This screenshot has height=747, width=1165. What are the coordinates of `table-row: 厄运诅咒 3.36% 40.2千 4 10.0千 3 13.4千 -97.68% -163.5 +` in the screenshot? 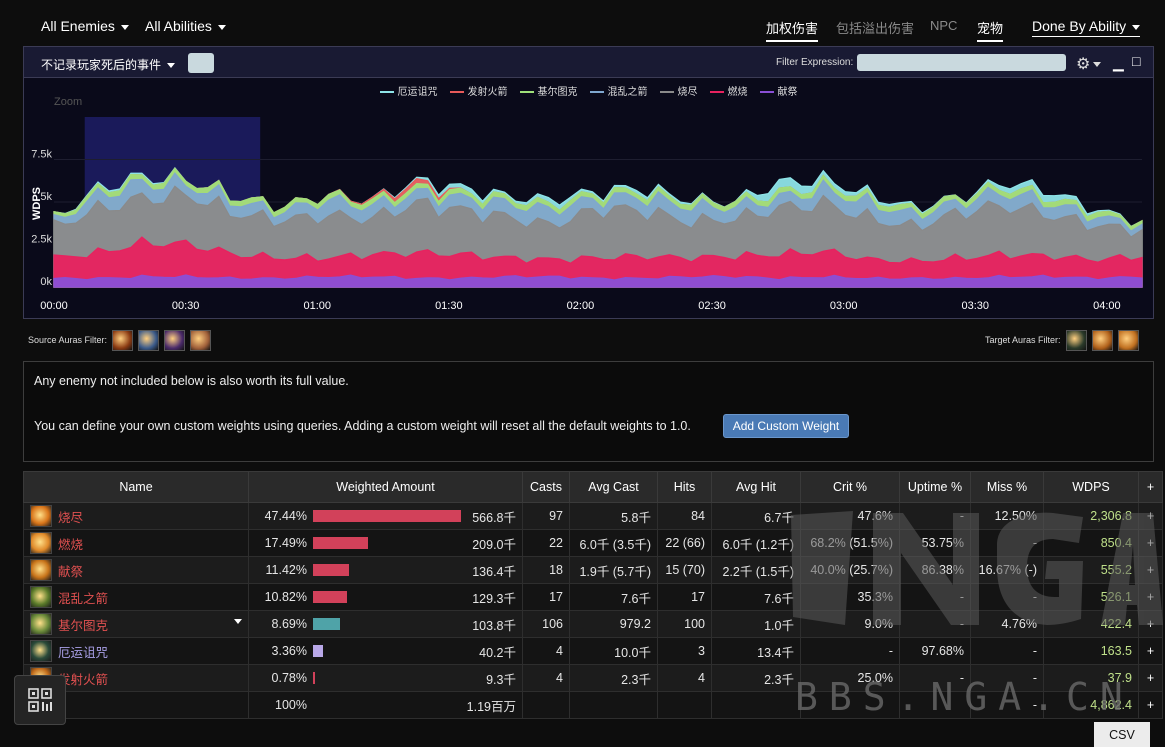 It's located at (593, 651).